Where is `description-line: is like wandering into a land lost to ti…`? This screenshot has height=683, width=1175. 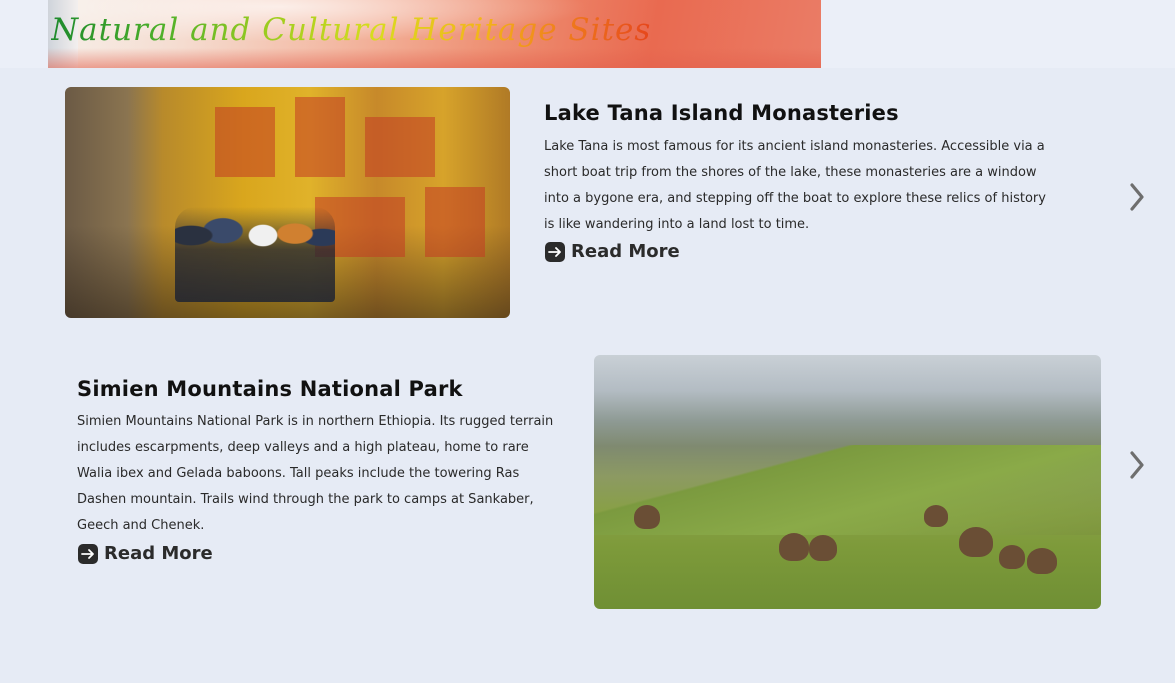 description-line: is like wandering into a land lost to ti… is located at coordinates (677, 224).